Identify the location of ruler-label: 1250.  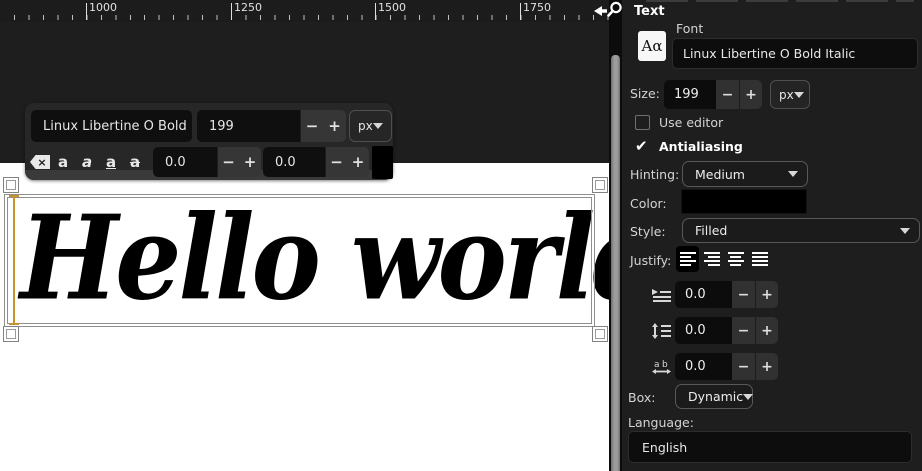
(248, 7).